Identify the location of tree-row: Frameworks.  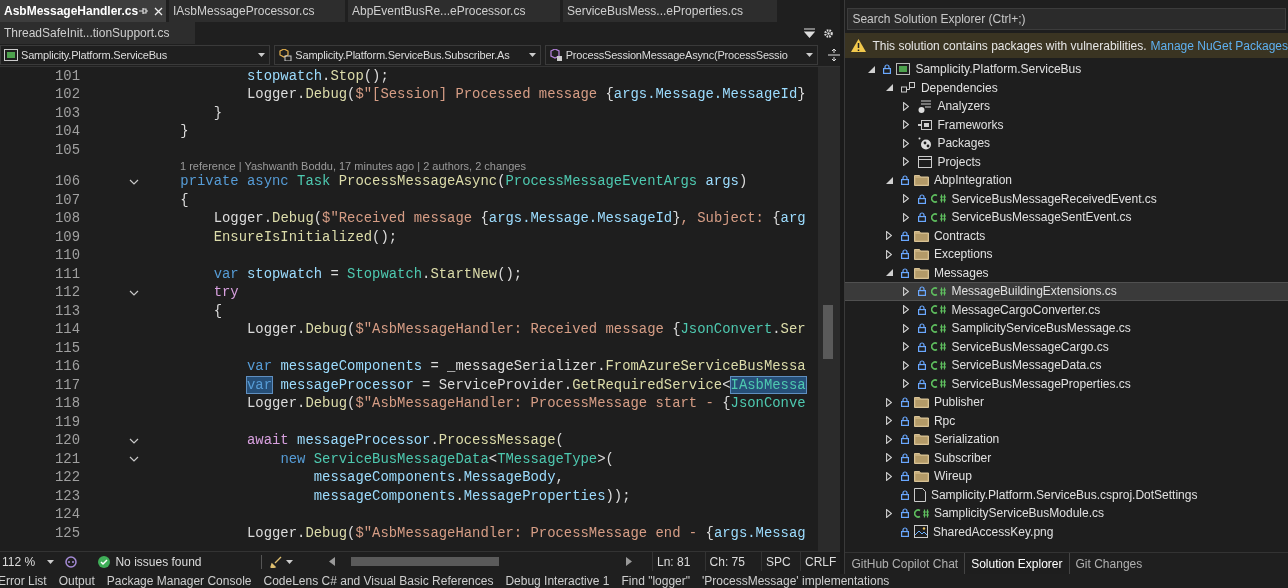
(1066, 124).